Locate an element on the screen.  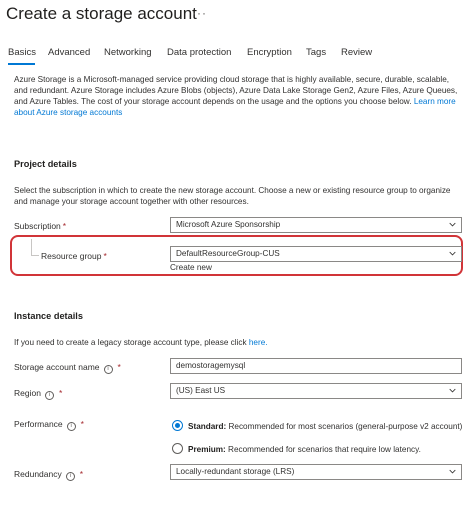
redundancy-value: Locally-redundant storage (LRS) is located at coordinates (235, 471).